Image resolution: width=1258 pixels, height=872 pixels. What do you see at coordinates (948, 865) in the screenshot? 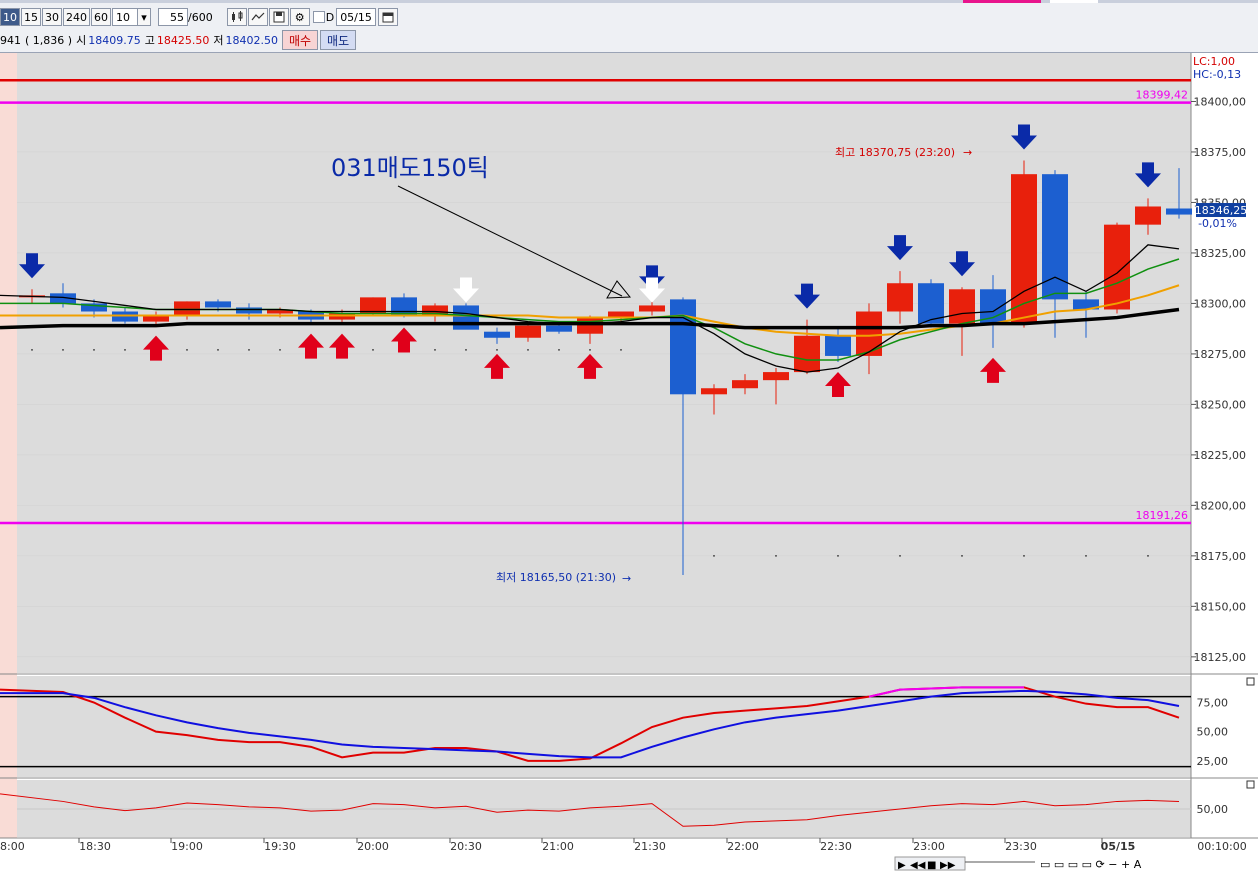
I see `nav-forward-icon: ▶▶` at bounding box center [948, 865].